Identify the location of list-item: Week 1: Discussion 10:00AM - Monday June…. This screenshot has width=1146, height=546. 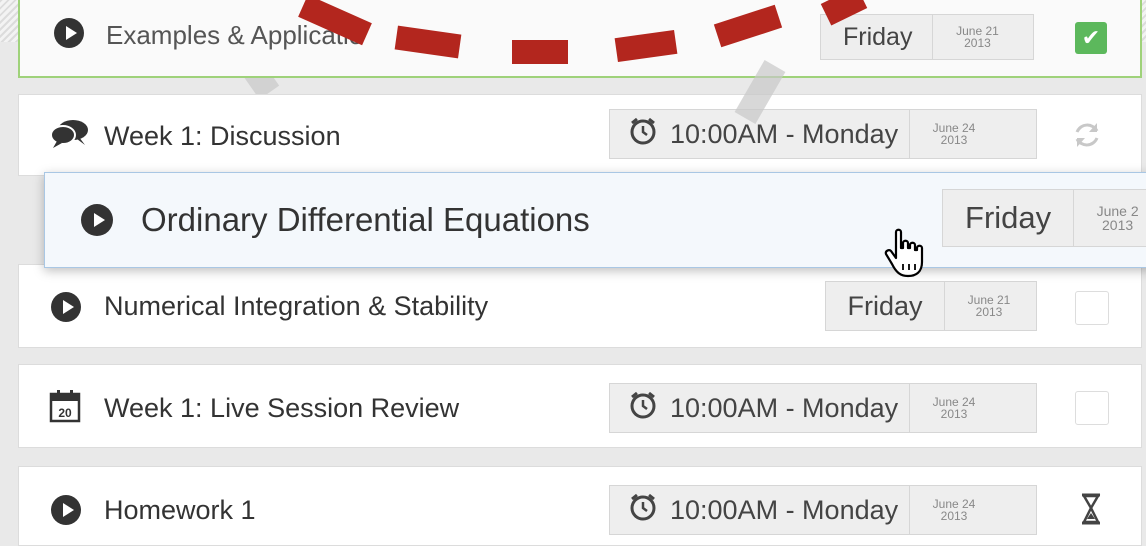
(580, 135).